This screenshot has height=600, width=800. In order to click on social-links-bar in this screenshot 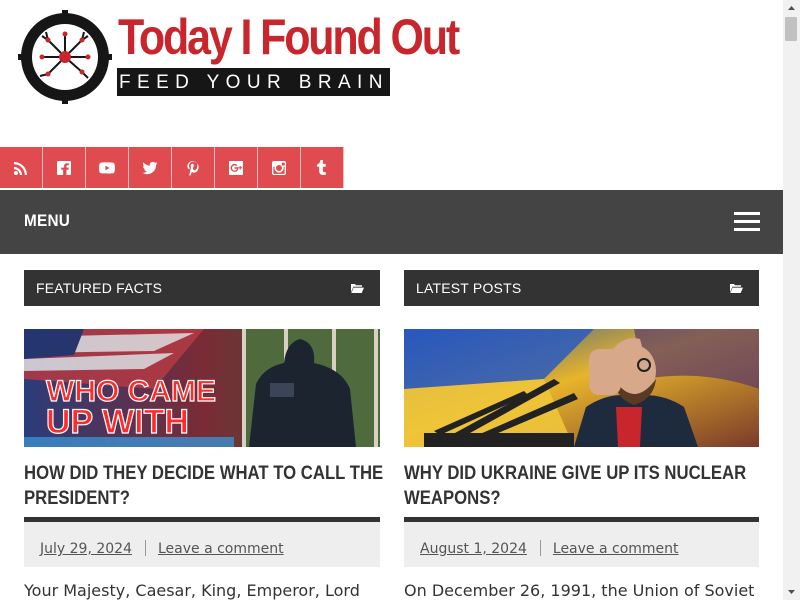, I will do `click(172, 168)`.